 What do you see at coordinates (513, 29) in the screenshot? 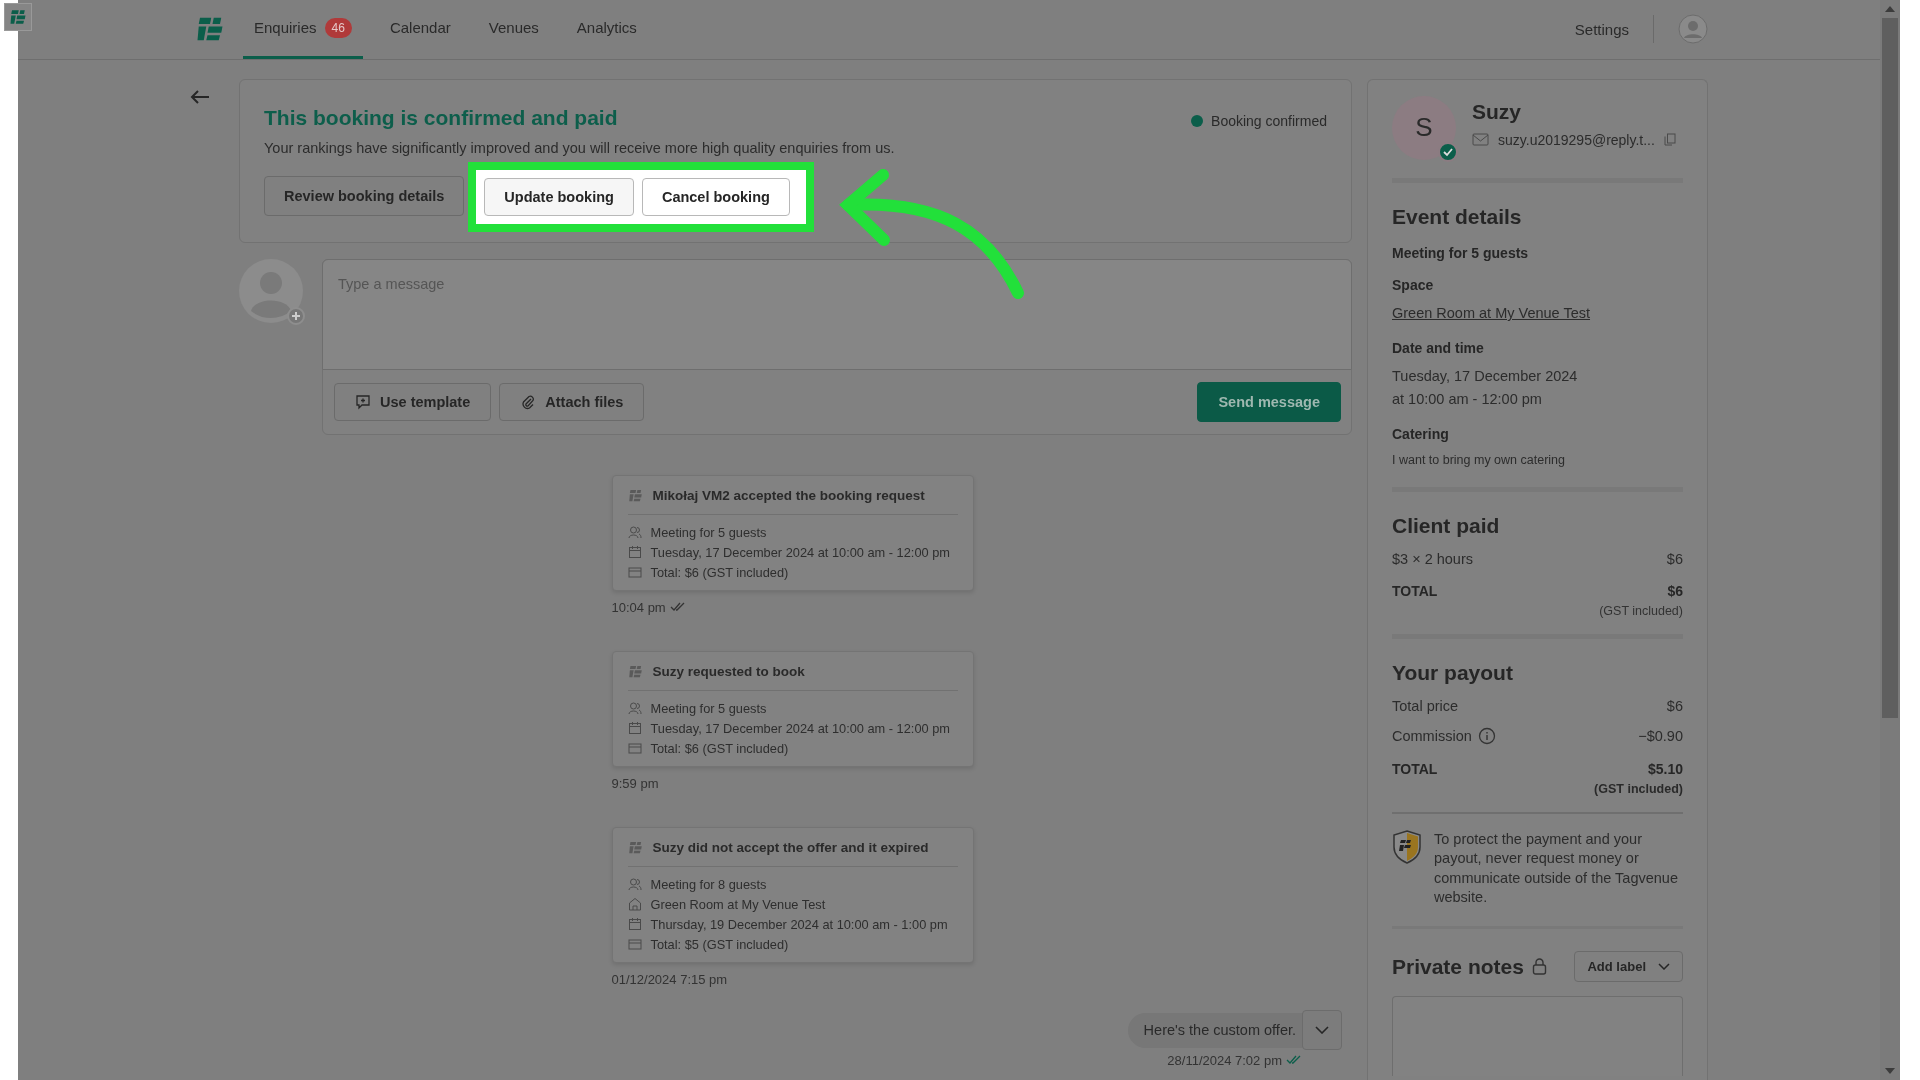
I see `nav-tab: Venues` at bounding box center [513, 29].